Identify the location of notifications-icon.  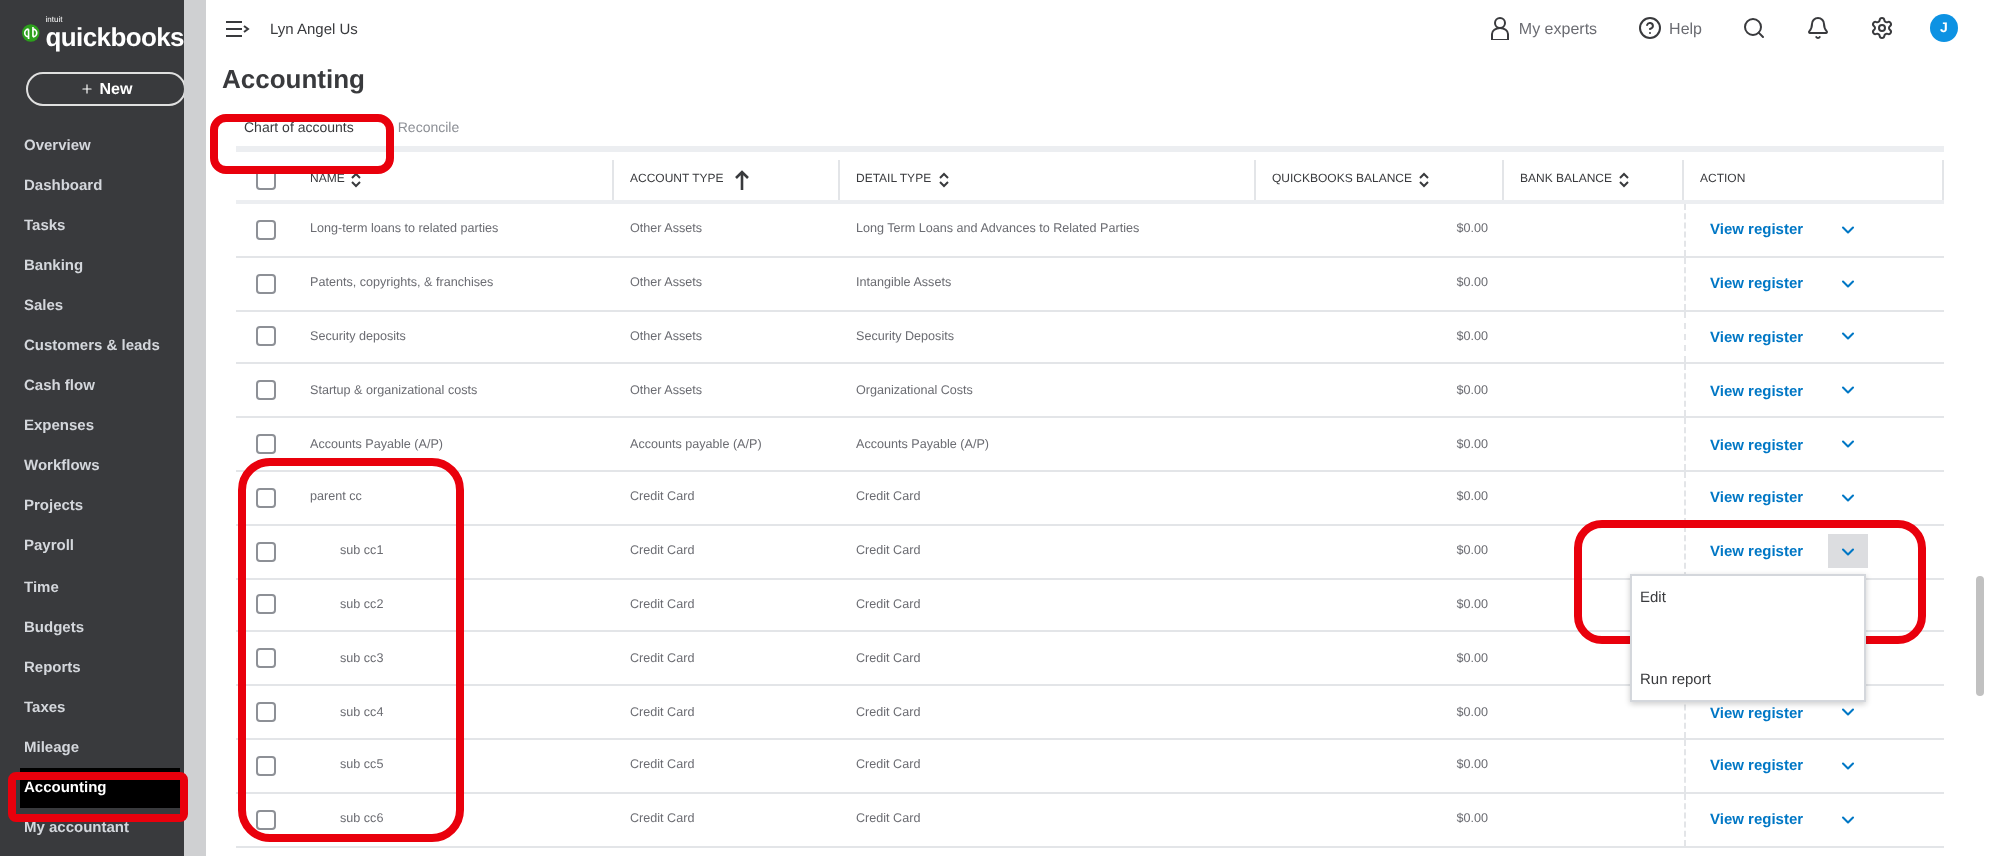
(1818, 28).